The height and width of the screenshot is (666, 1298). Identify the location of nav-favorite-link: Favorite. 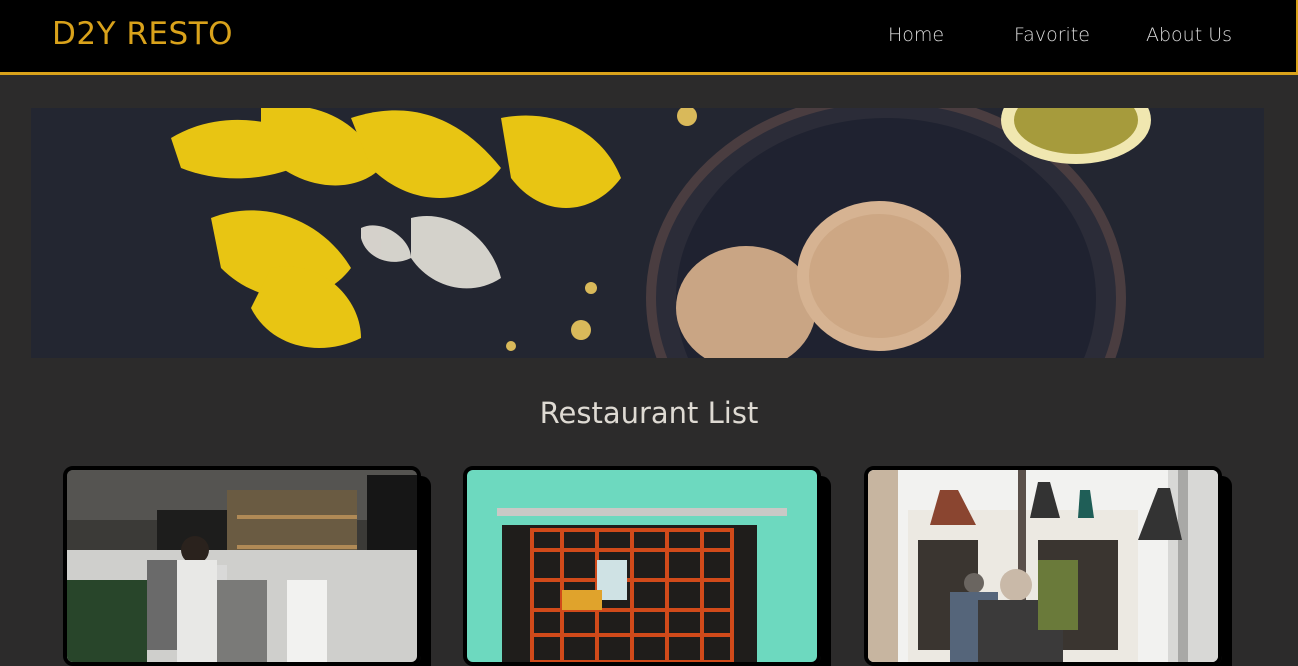
(1052, 35).